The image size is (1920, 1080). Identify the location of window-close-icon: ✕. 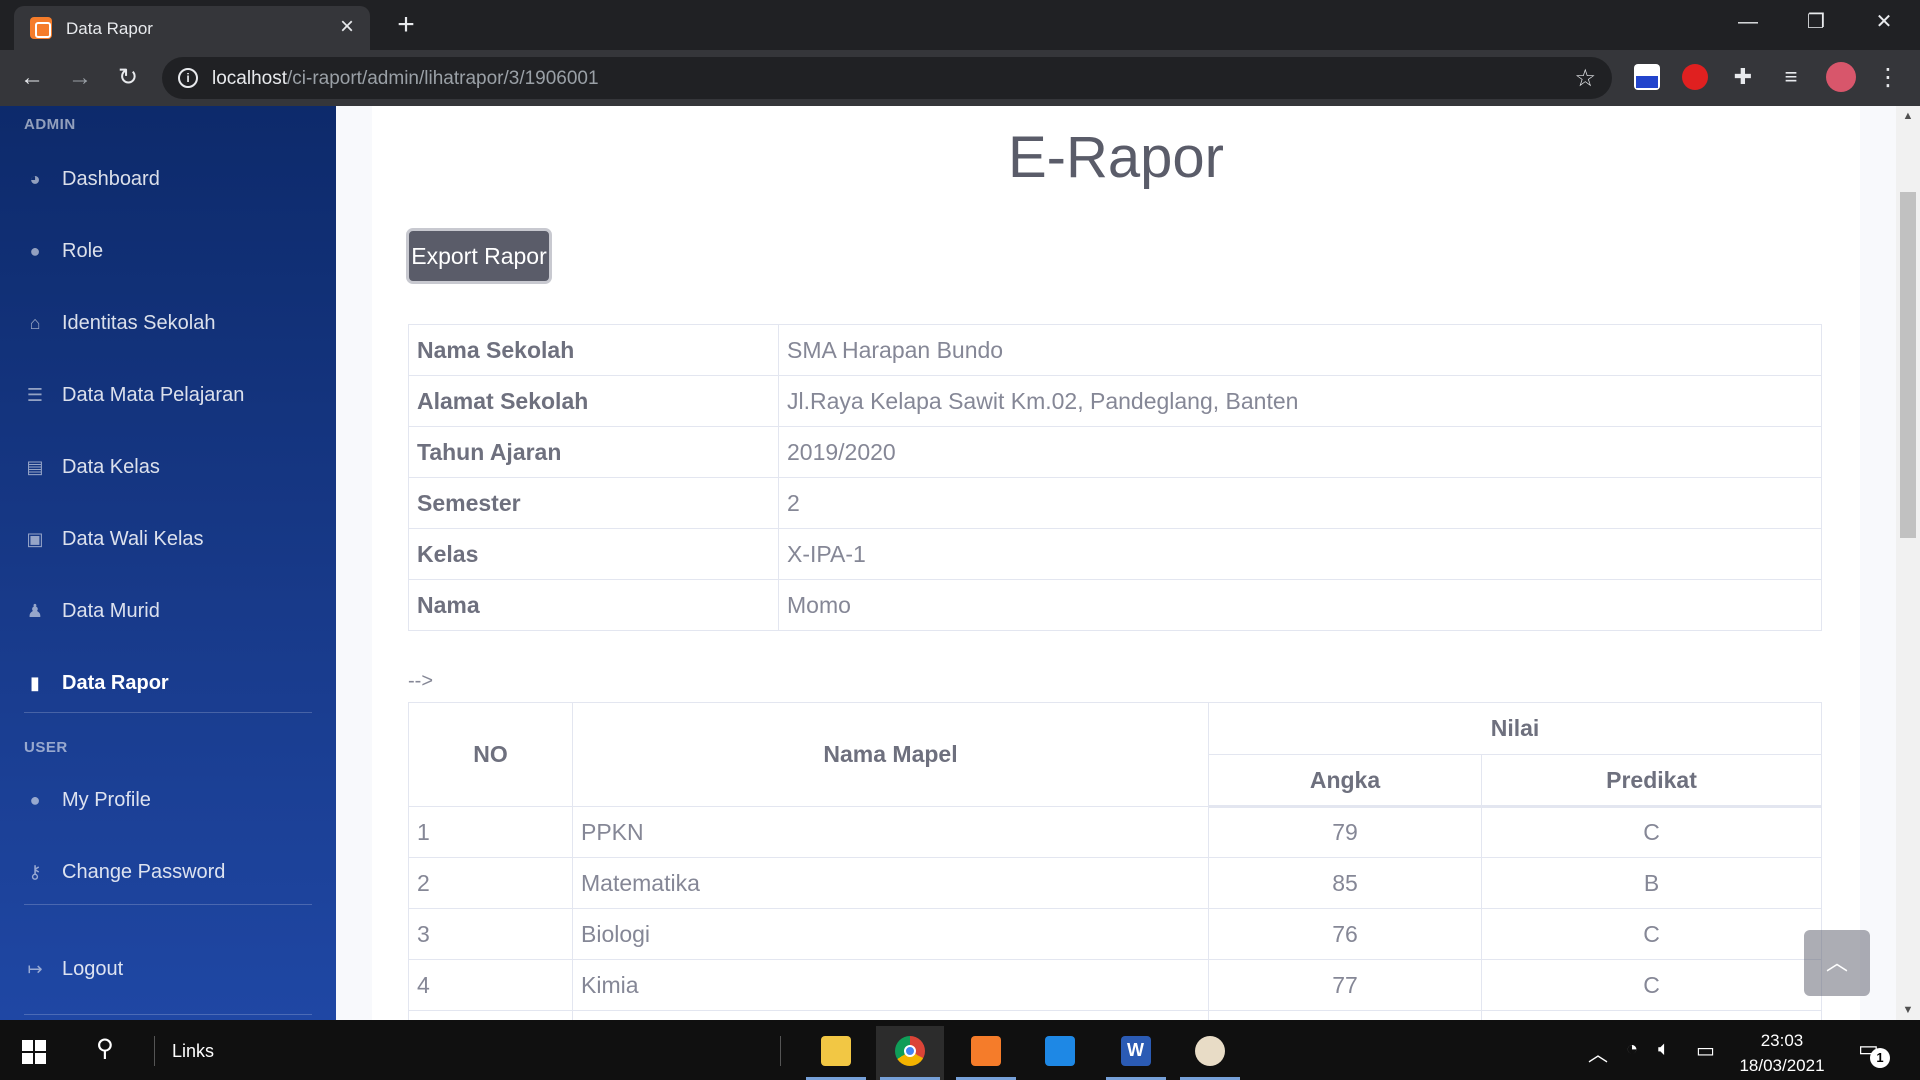
(1884, 22).